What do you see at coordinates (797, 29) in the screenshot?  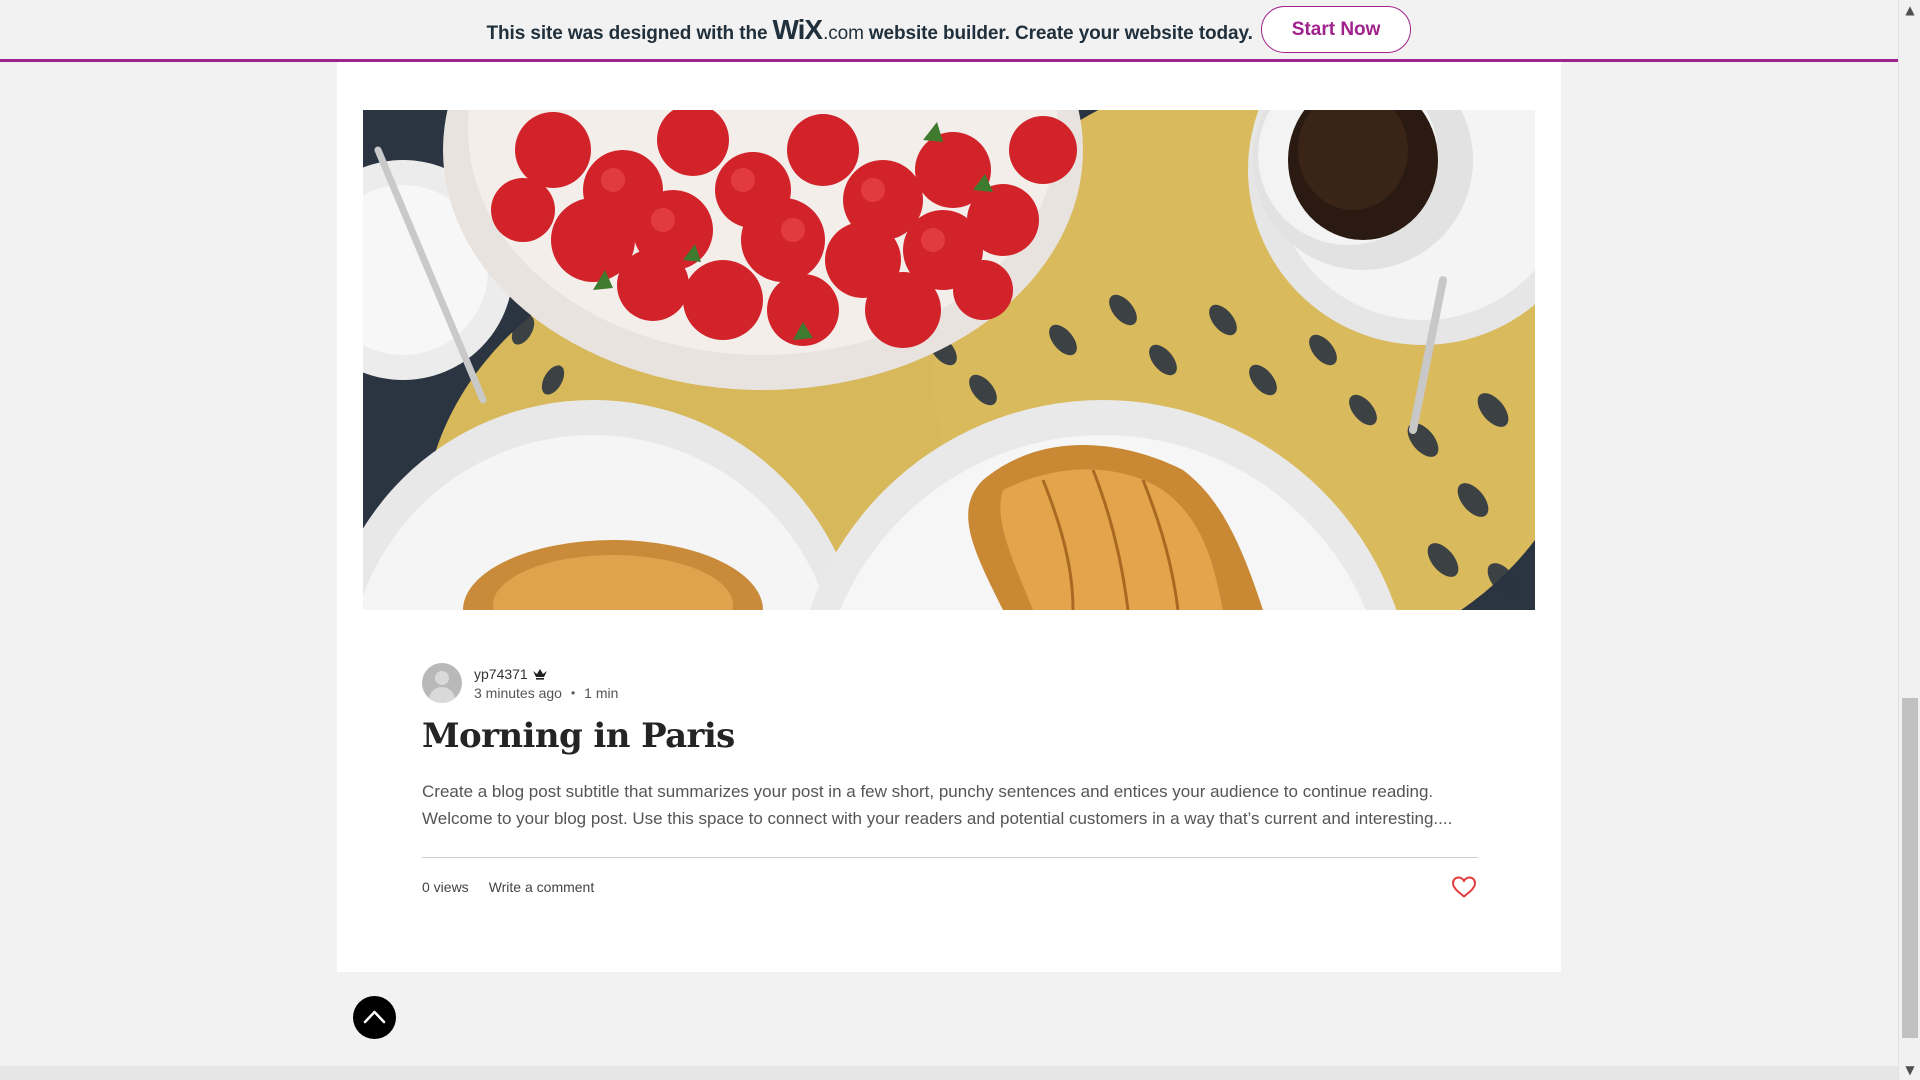 I see `wix-logo: WiX` at bounding box center [797, 29].